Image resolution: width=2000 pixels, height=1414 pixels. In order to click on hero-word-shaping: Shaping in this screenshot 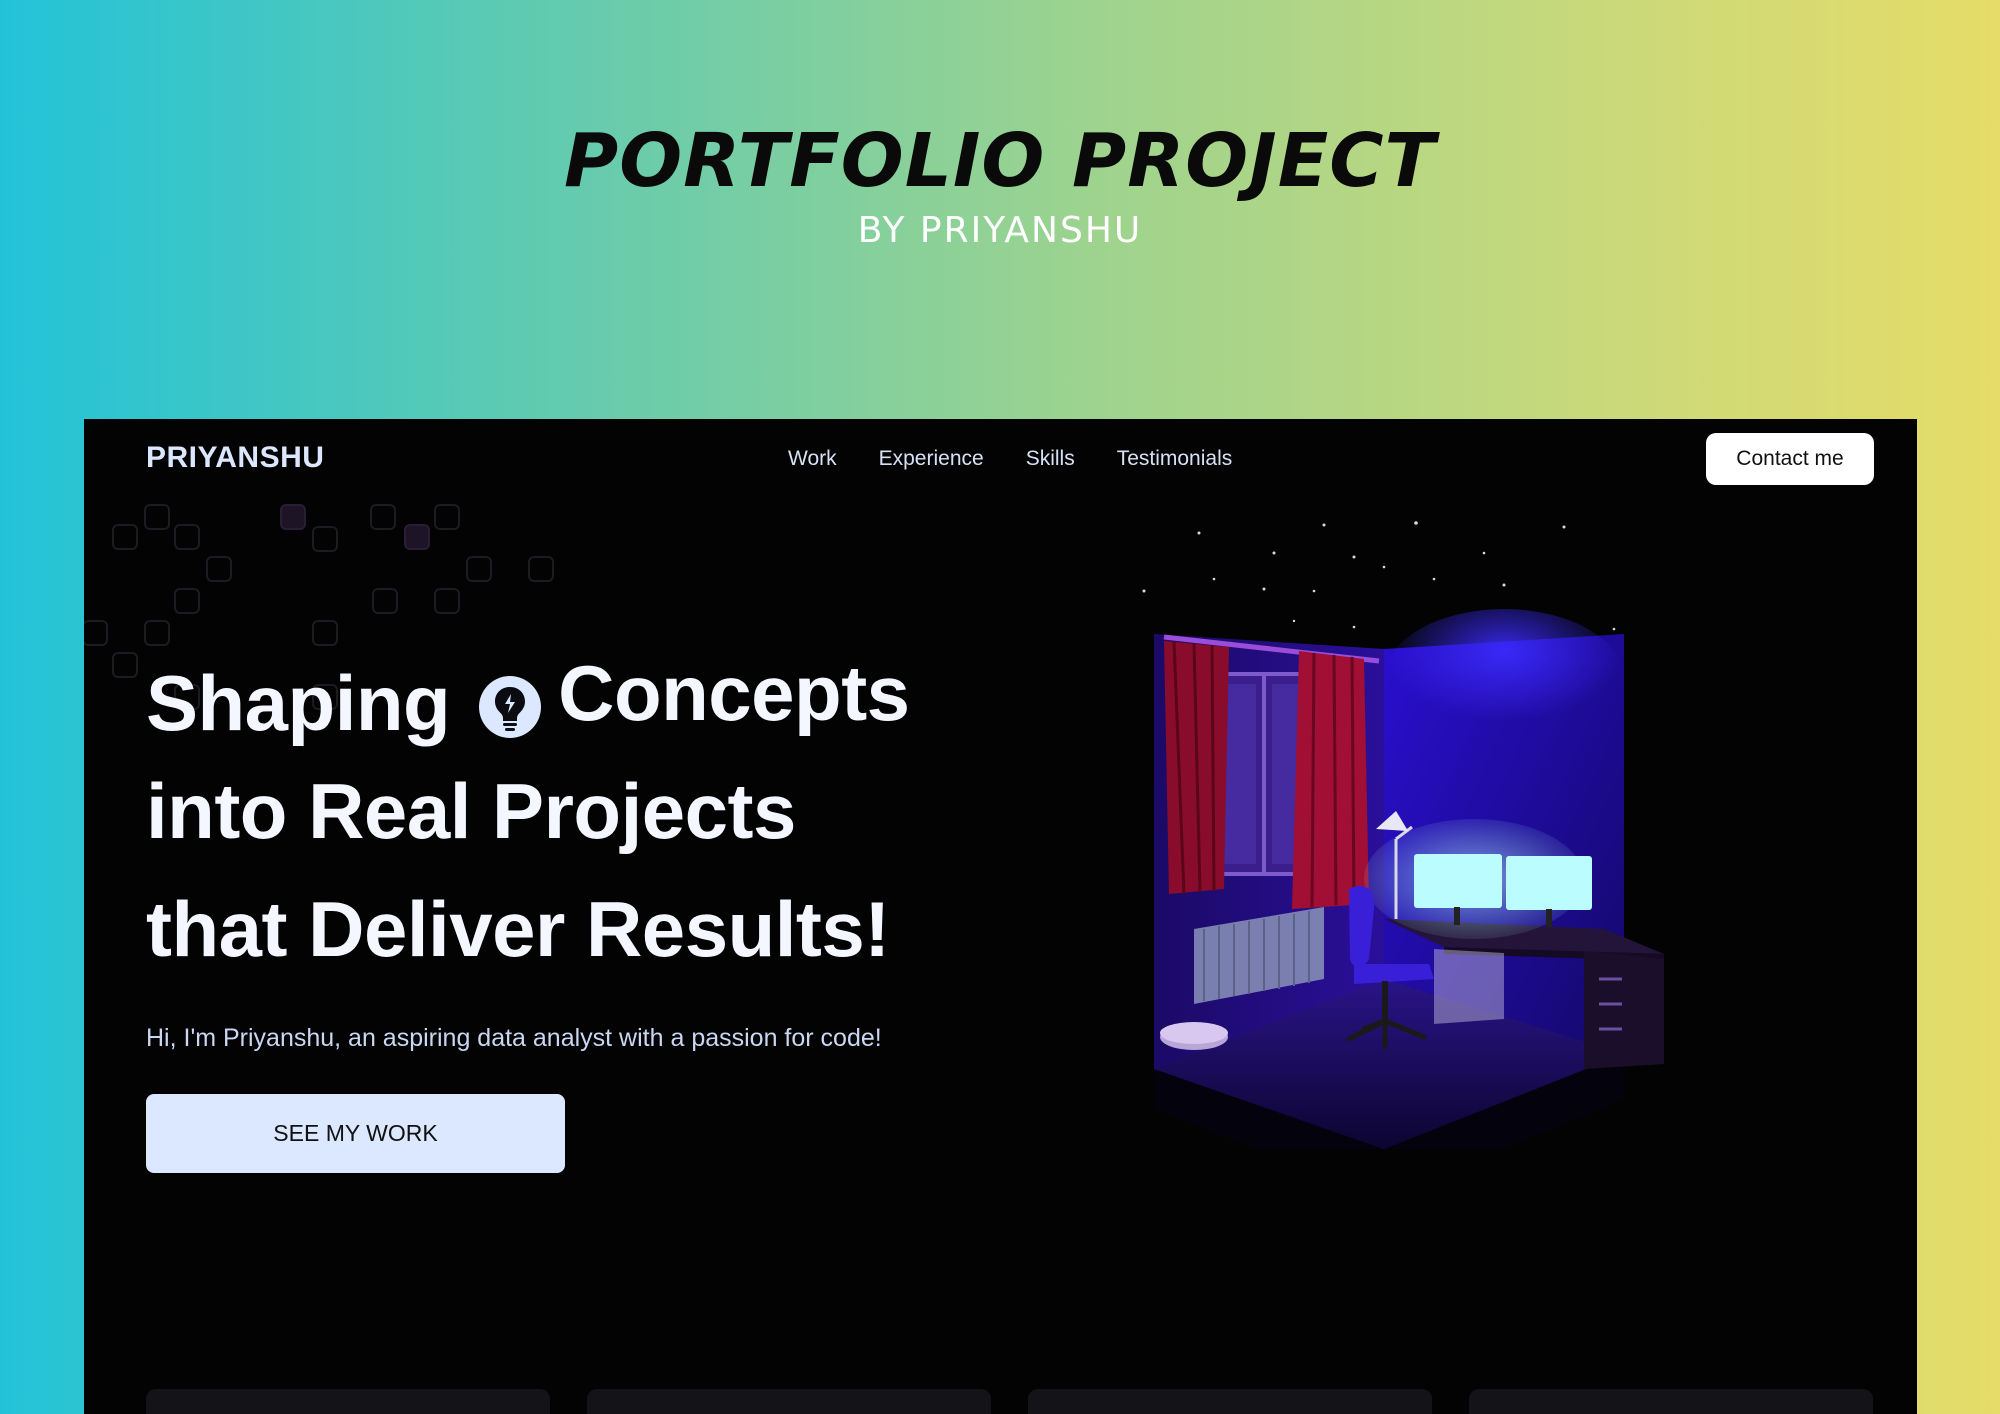, I will do `click(298, 703)`.